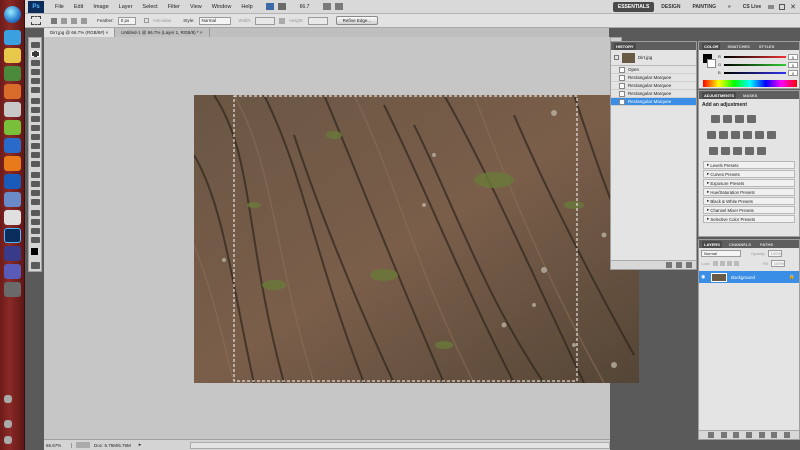 The width and height of the screenshot is (800, 450). I want to click on lock-all-icon, so click(736, 263).